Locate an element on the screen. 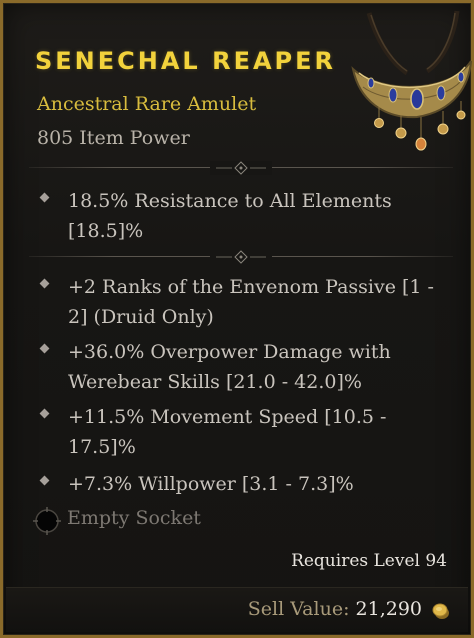  implicit-affix: 18.5% Resistance to All Elements [18.5]% is located at coordinates (240, 216).